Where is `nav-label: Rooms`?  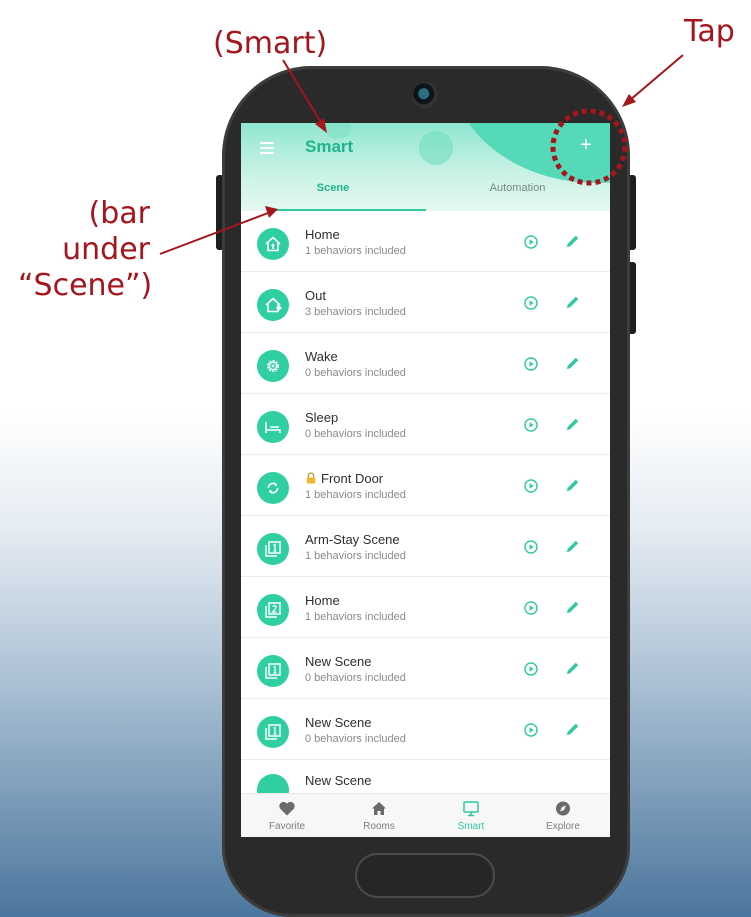 nav-label: Rooms is located at coordinates (379, 826).